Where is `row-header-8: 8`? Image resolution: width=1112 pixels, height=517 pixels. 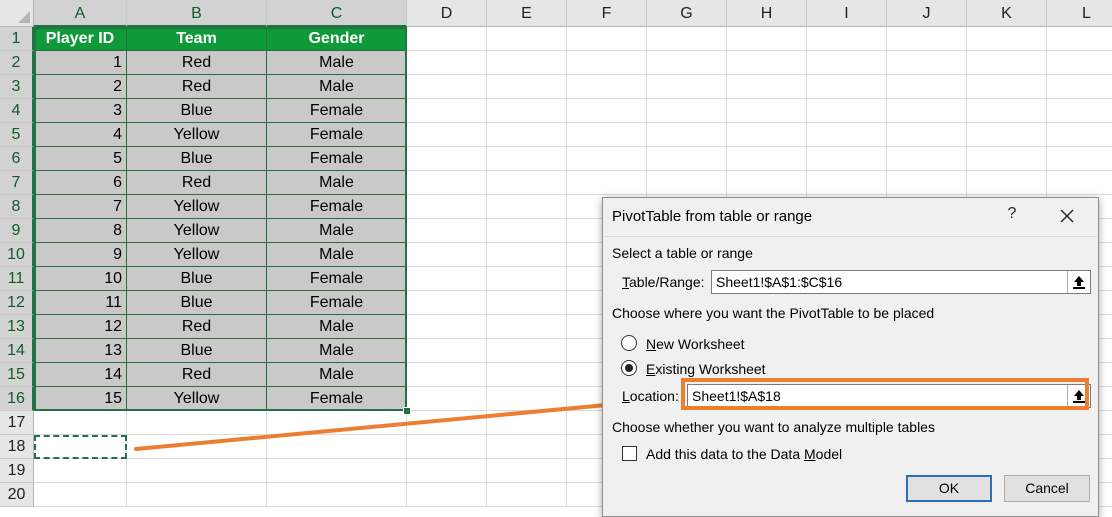
row-header-8: 8 is located at coordinates (17, 207).